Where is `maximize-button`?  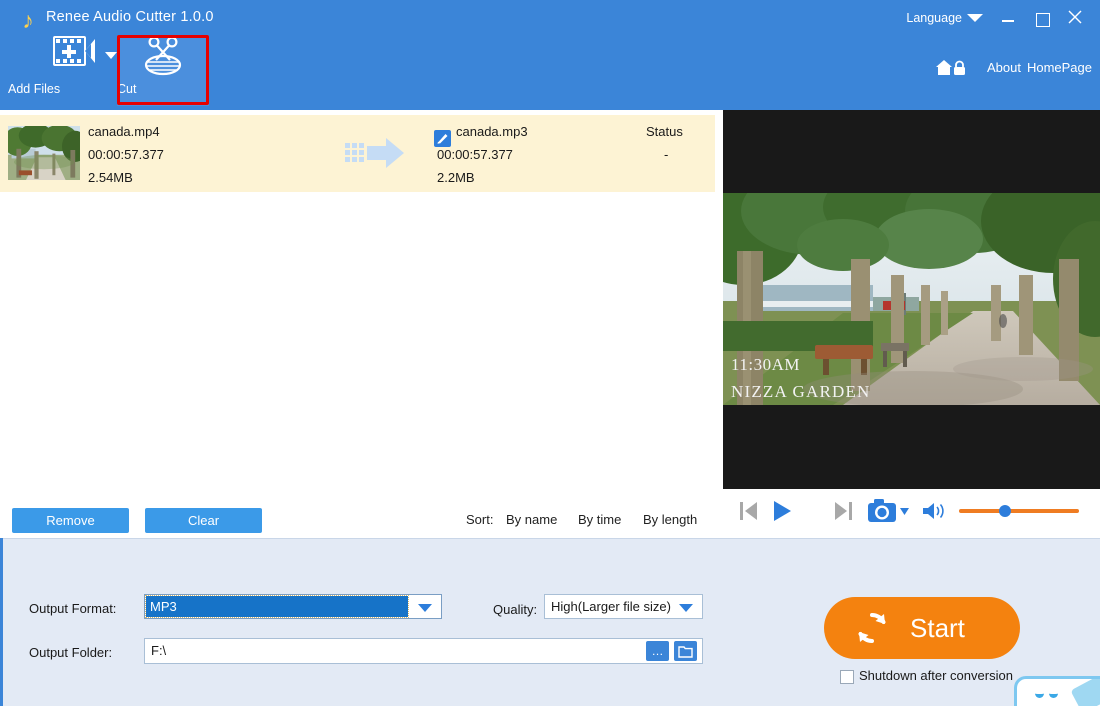
maximize-button is located at coordinates (1043, 19).